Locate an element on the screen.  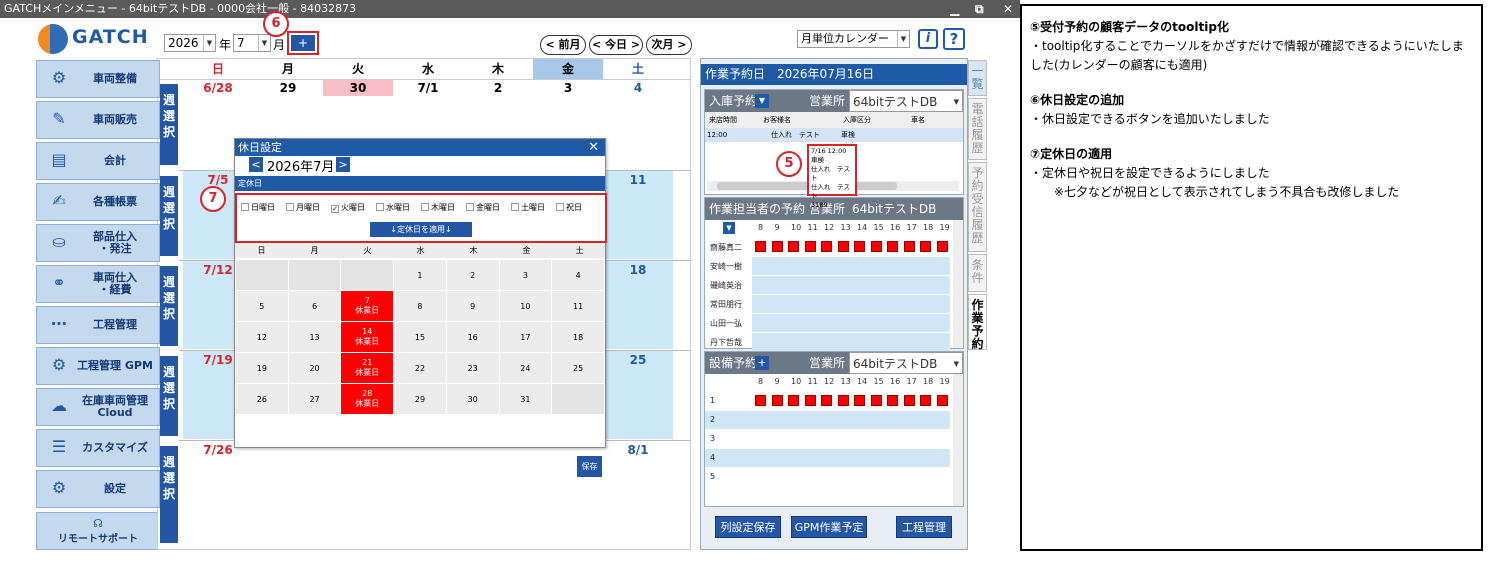
staff-name: 山田一弘 is located at coordinates (726, 323).